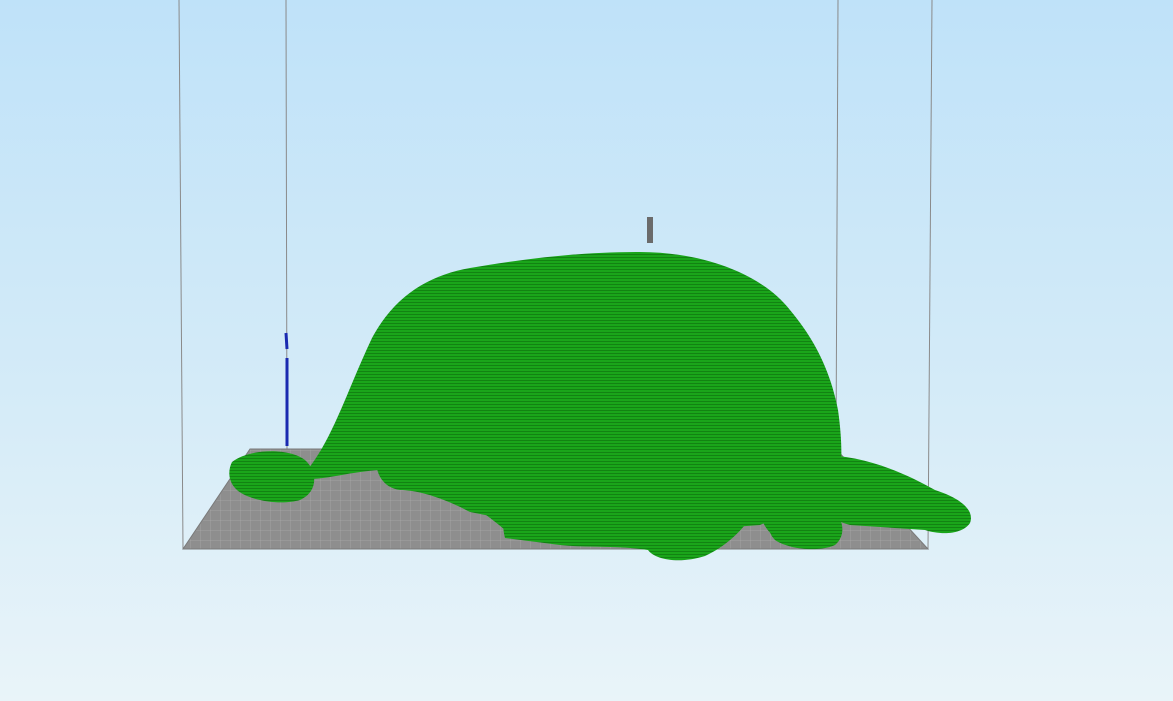  Describe the element at coordinates (650, 230) in the screenshot. I see `nozzle-marker` at that location.